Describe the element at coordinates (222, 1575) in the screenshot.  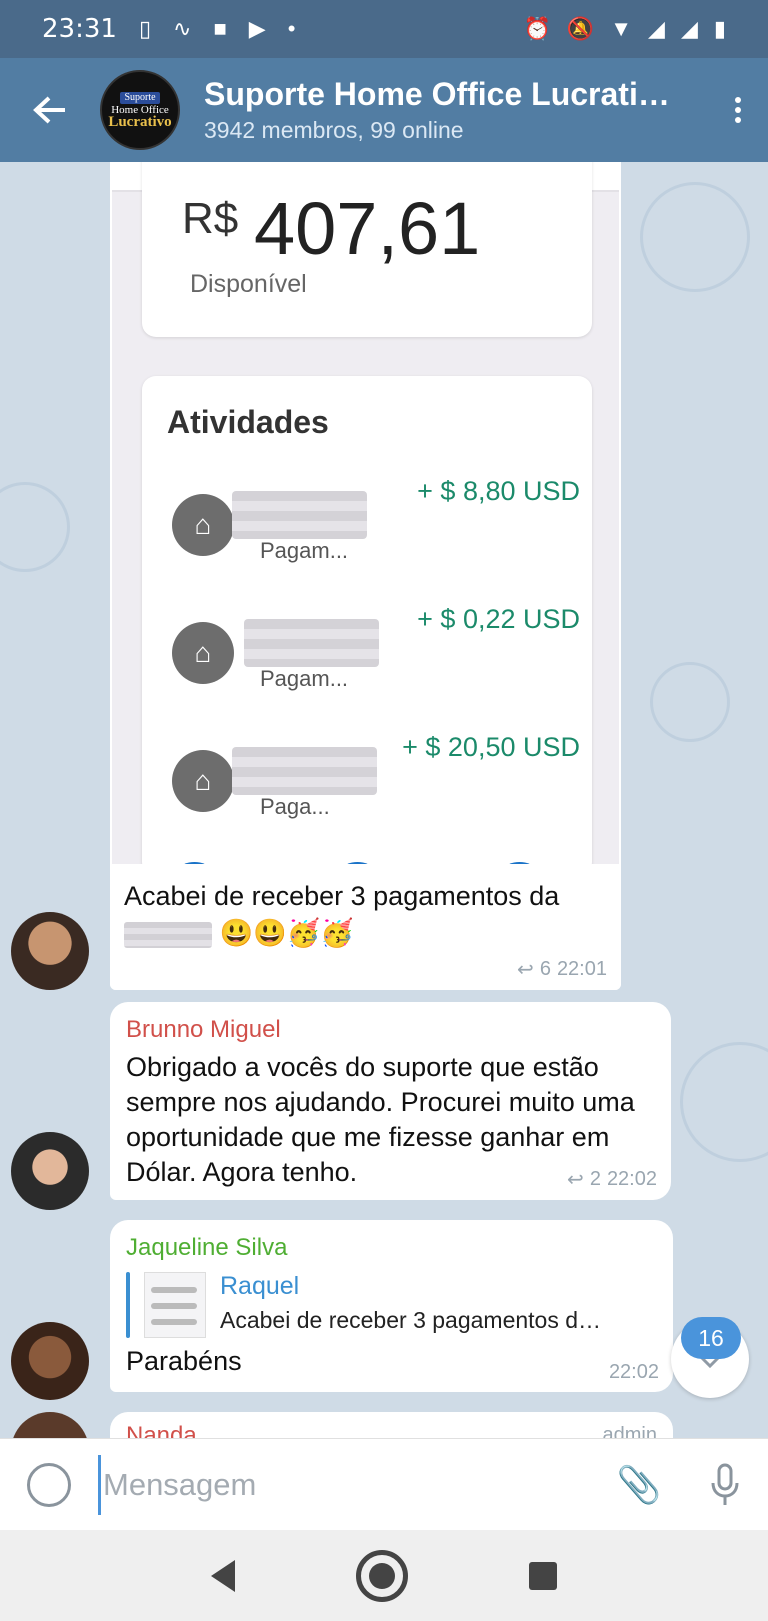
I see `nav-back-icon` at that location.